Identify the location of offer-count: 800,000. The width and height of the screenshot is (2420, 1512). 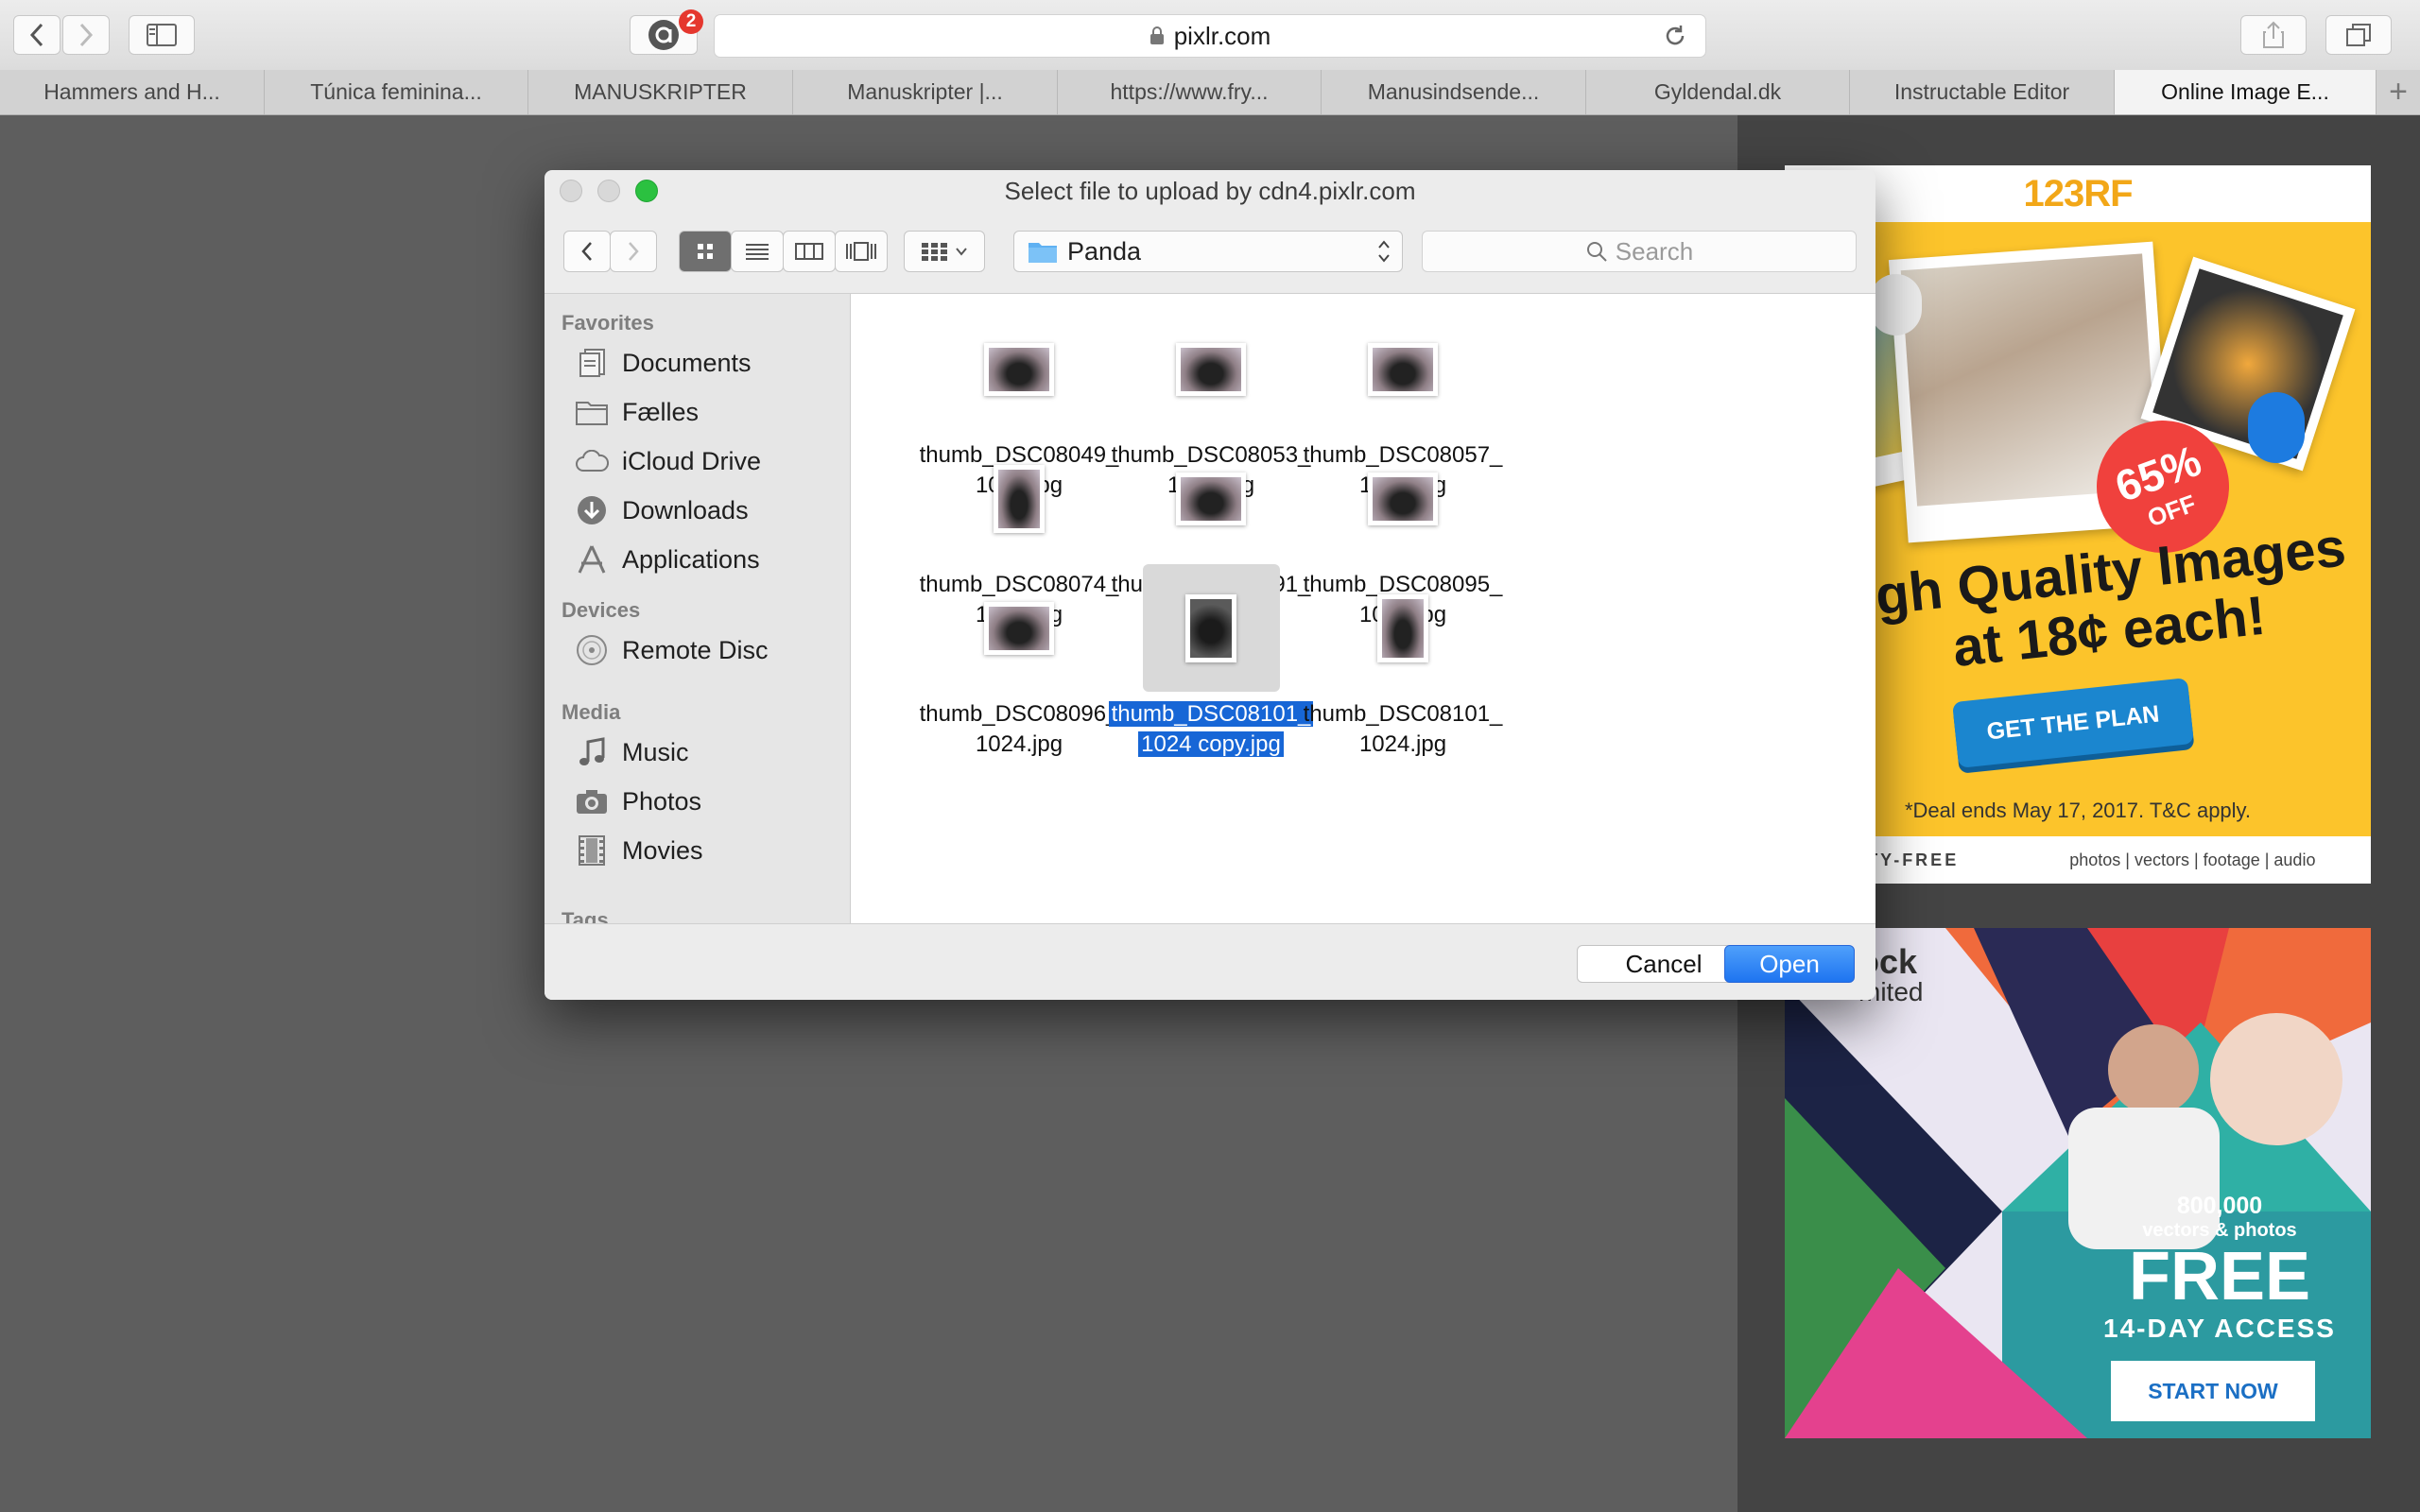
(2219, 1206).